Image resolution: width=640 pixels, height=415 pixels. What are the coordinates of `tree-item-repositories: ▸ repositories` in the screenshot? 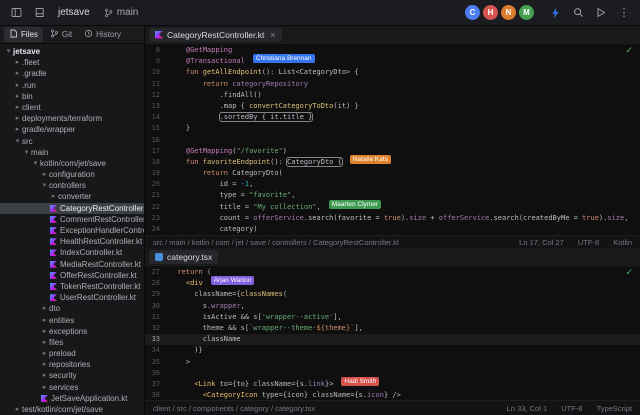 It's located at (72, 364).